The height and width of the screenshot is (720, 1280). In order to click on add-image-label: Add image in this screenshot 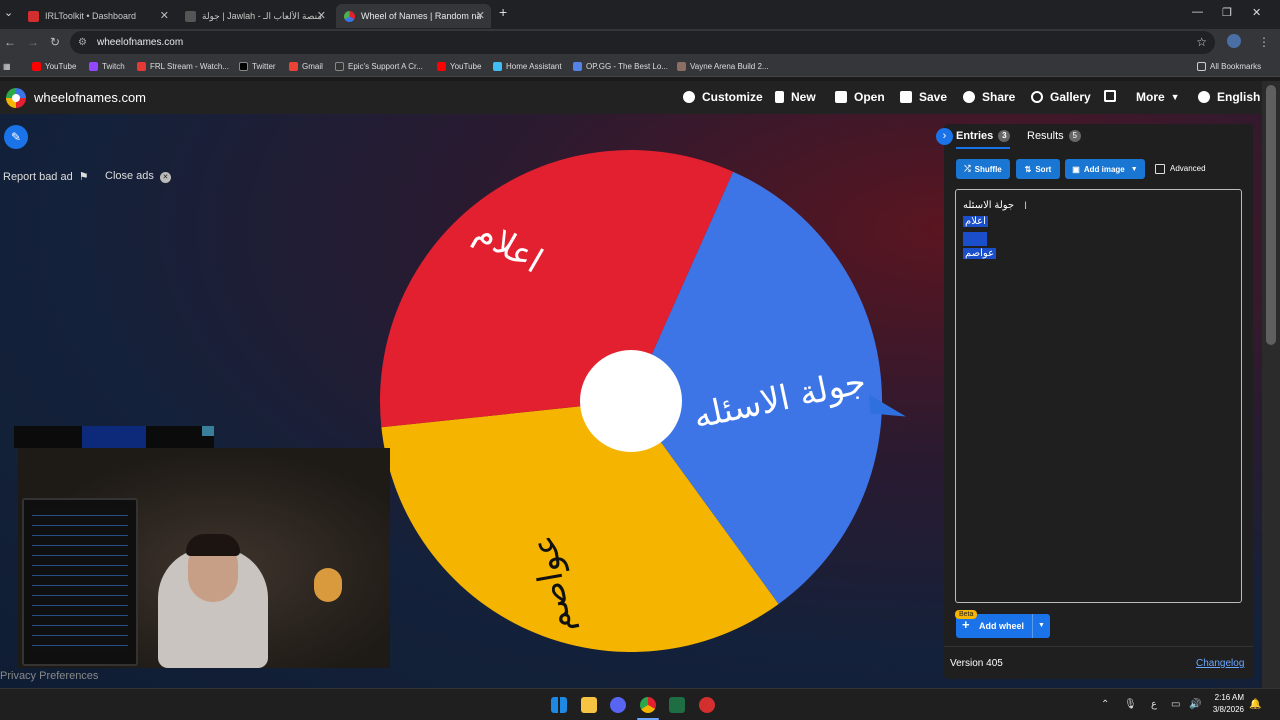, I will do `click(1104, 169)`.